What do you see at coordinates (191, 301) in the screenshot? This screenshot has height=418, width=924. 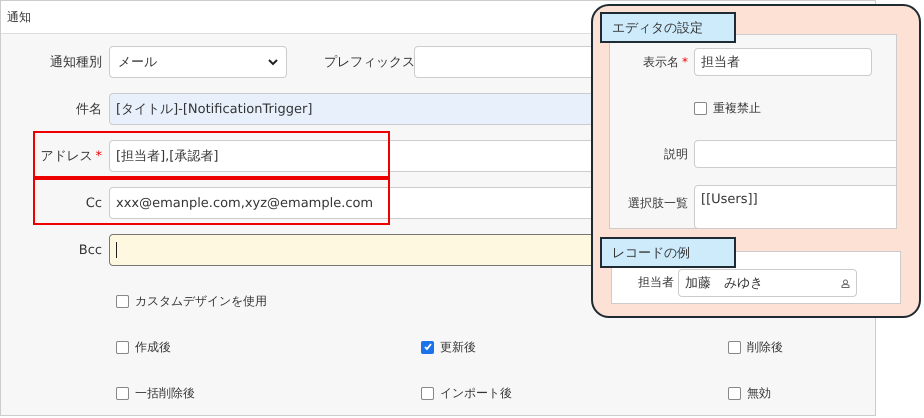 I see `checkbox: カスタムデザインを使用` at bounding box center [191, 301].